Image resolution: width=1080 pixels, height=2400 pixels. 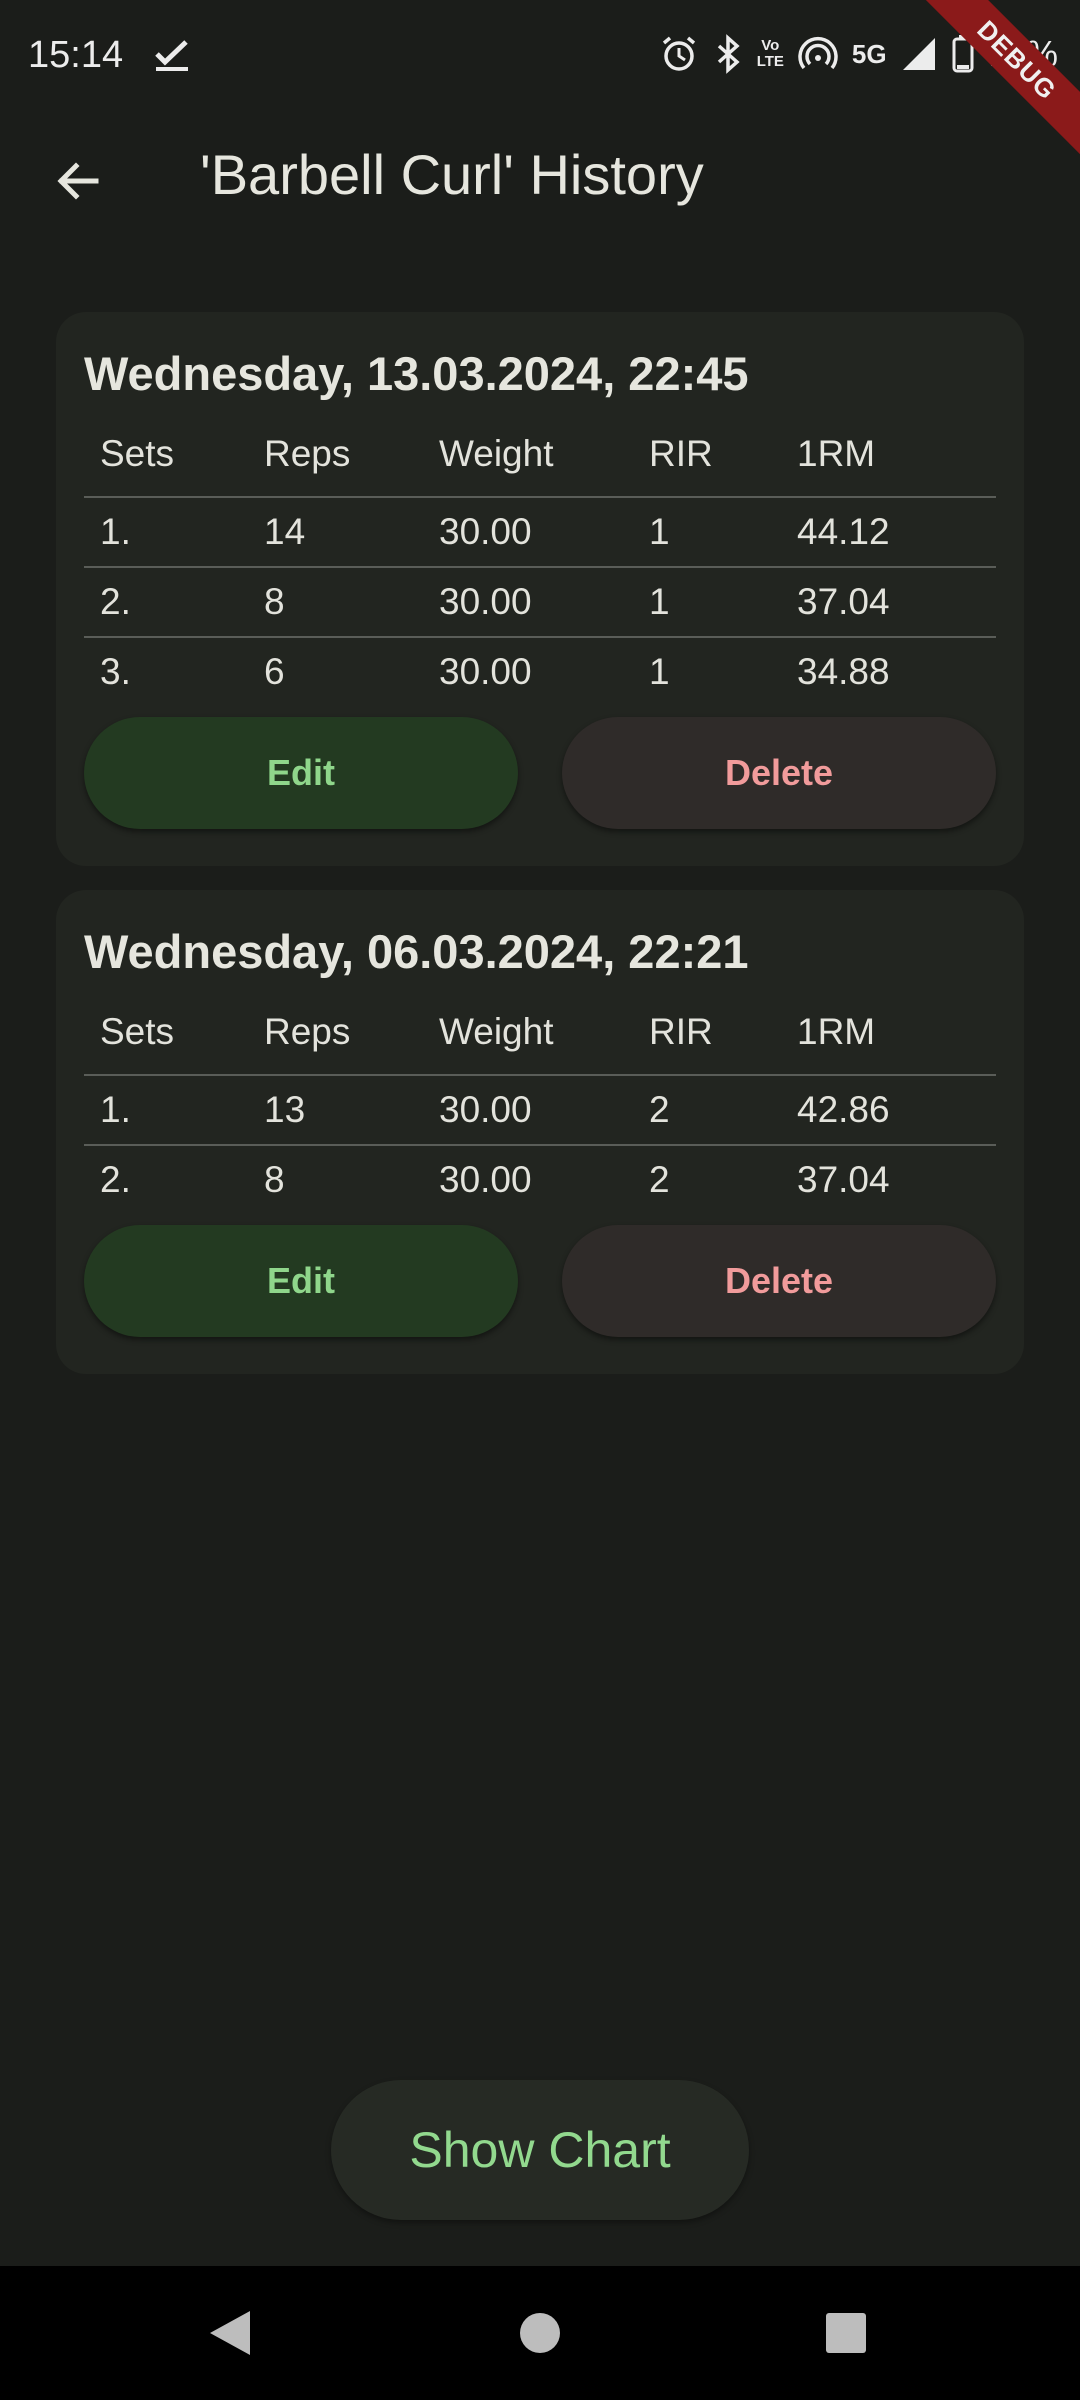 I want to click on table-row: 2. 8 30.00 1 37.04, so click(x=540, y=601).